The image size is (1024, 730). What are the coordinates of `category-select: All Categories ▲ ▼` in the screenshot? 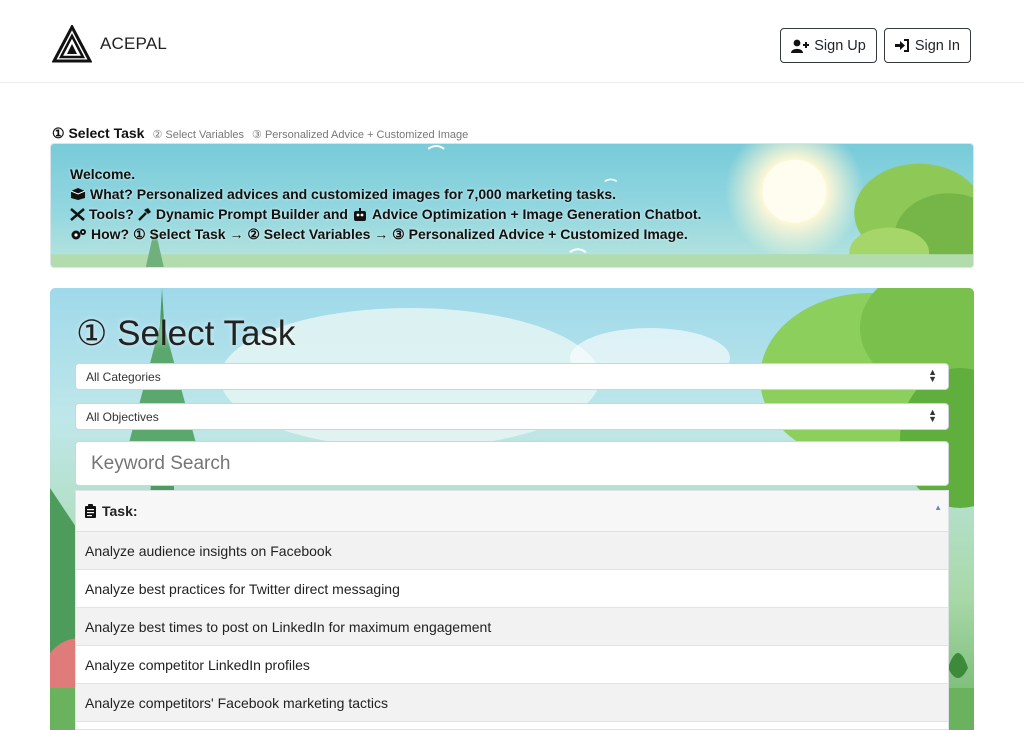 It's located at (512, 376).